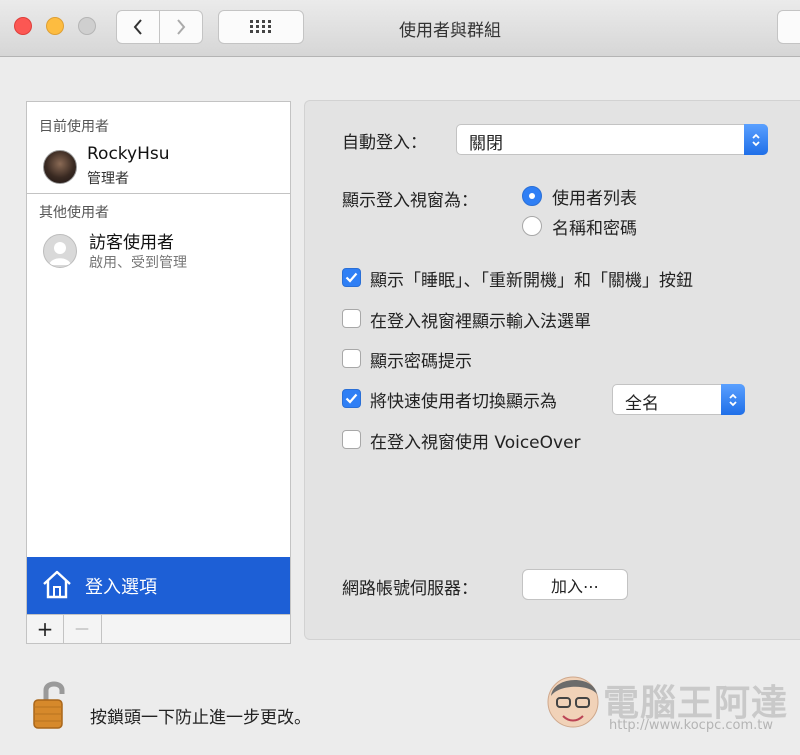 This screenshot has height=755, width=800. What do you see at coordinates (55, 26) in the screenshot?
I see `minimize-button` at bounding box center [55, 26].